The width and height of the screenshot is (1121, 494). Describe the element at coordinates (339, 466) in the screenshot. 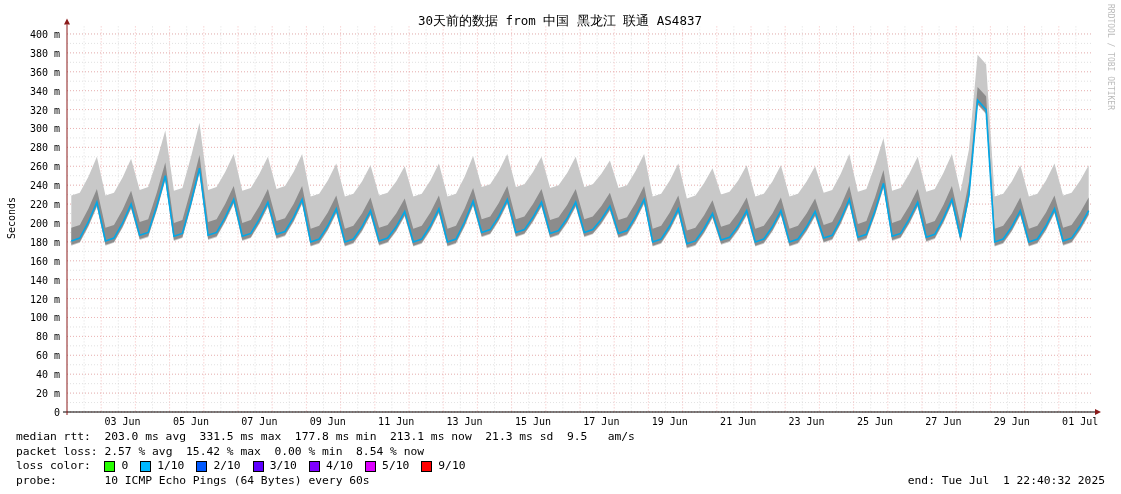

I see `legend-item-label: 4/10` at that location.